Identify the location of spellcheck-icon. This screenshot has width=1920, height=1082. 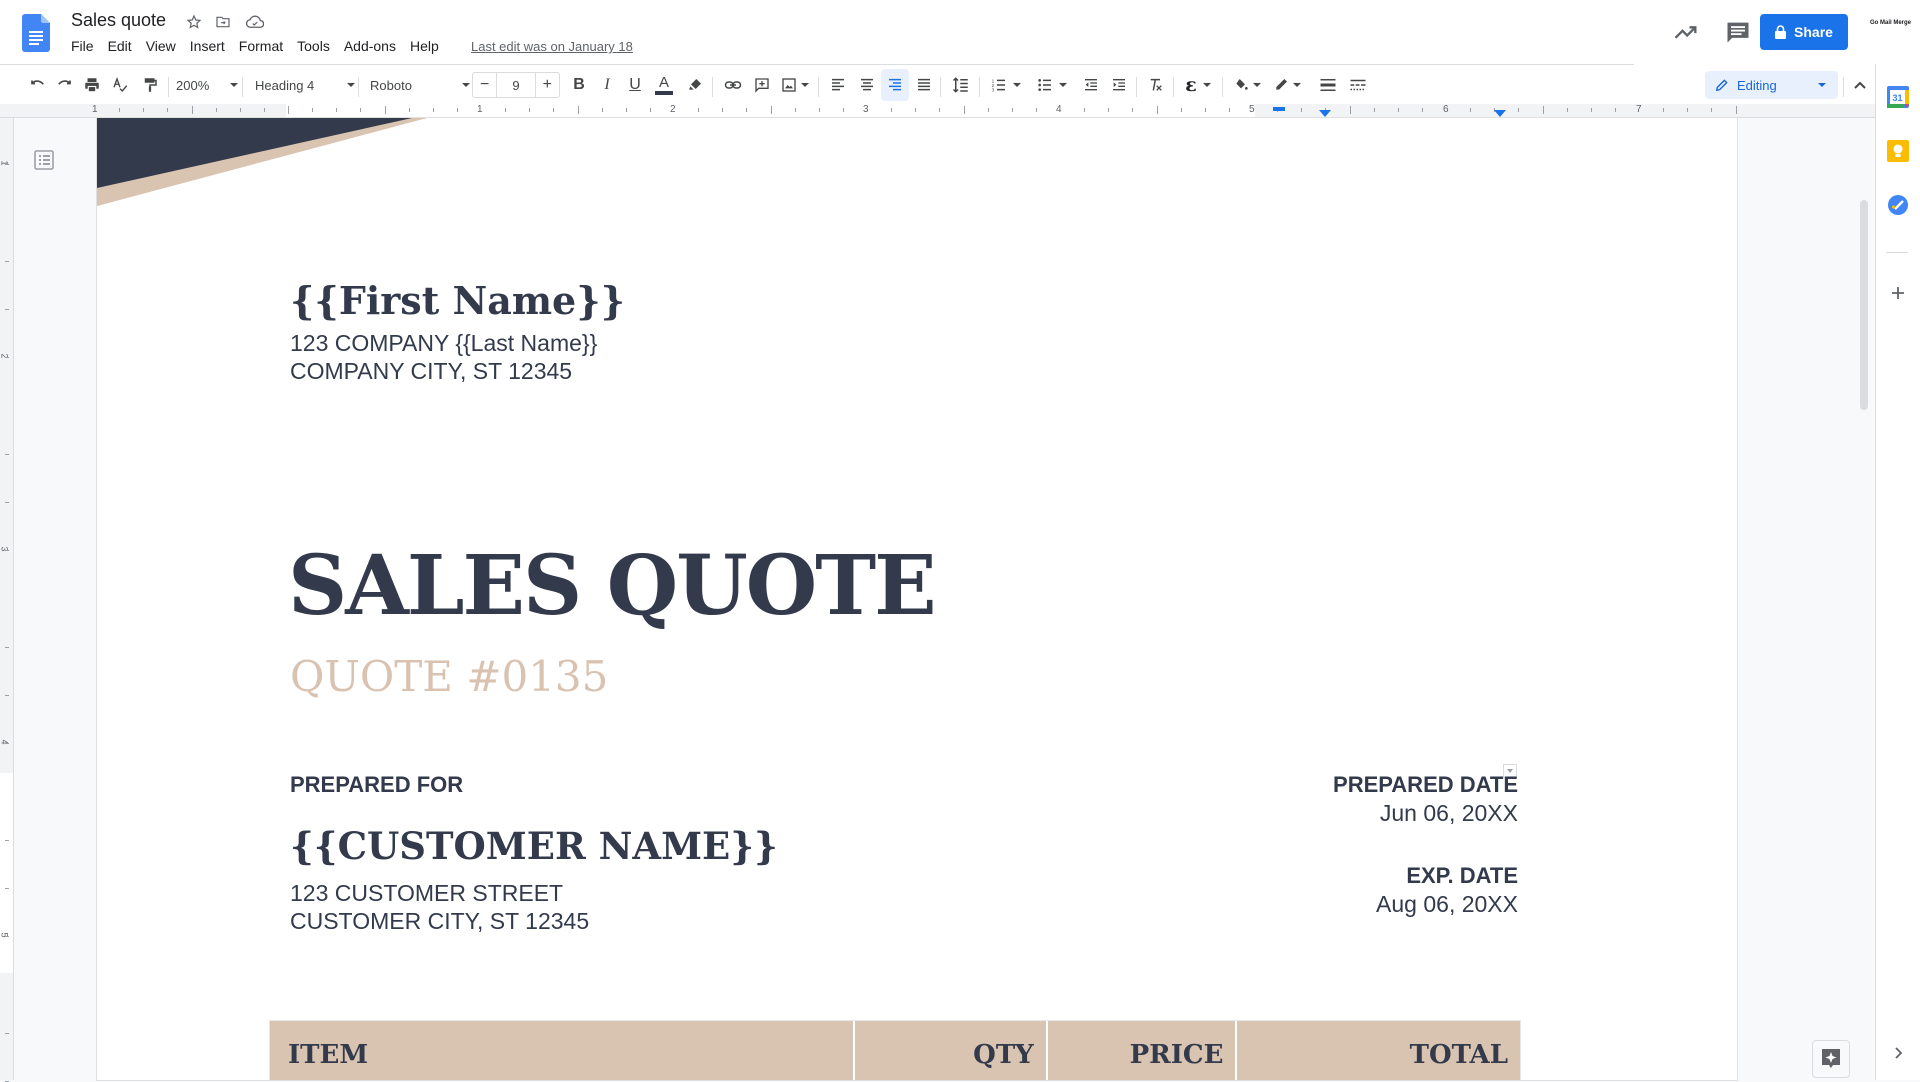
(120, 85).